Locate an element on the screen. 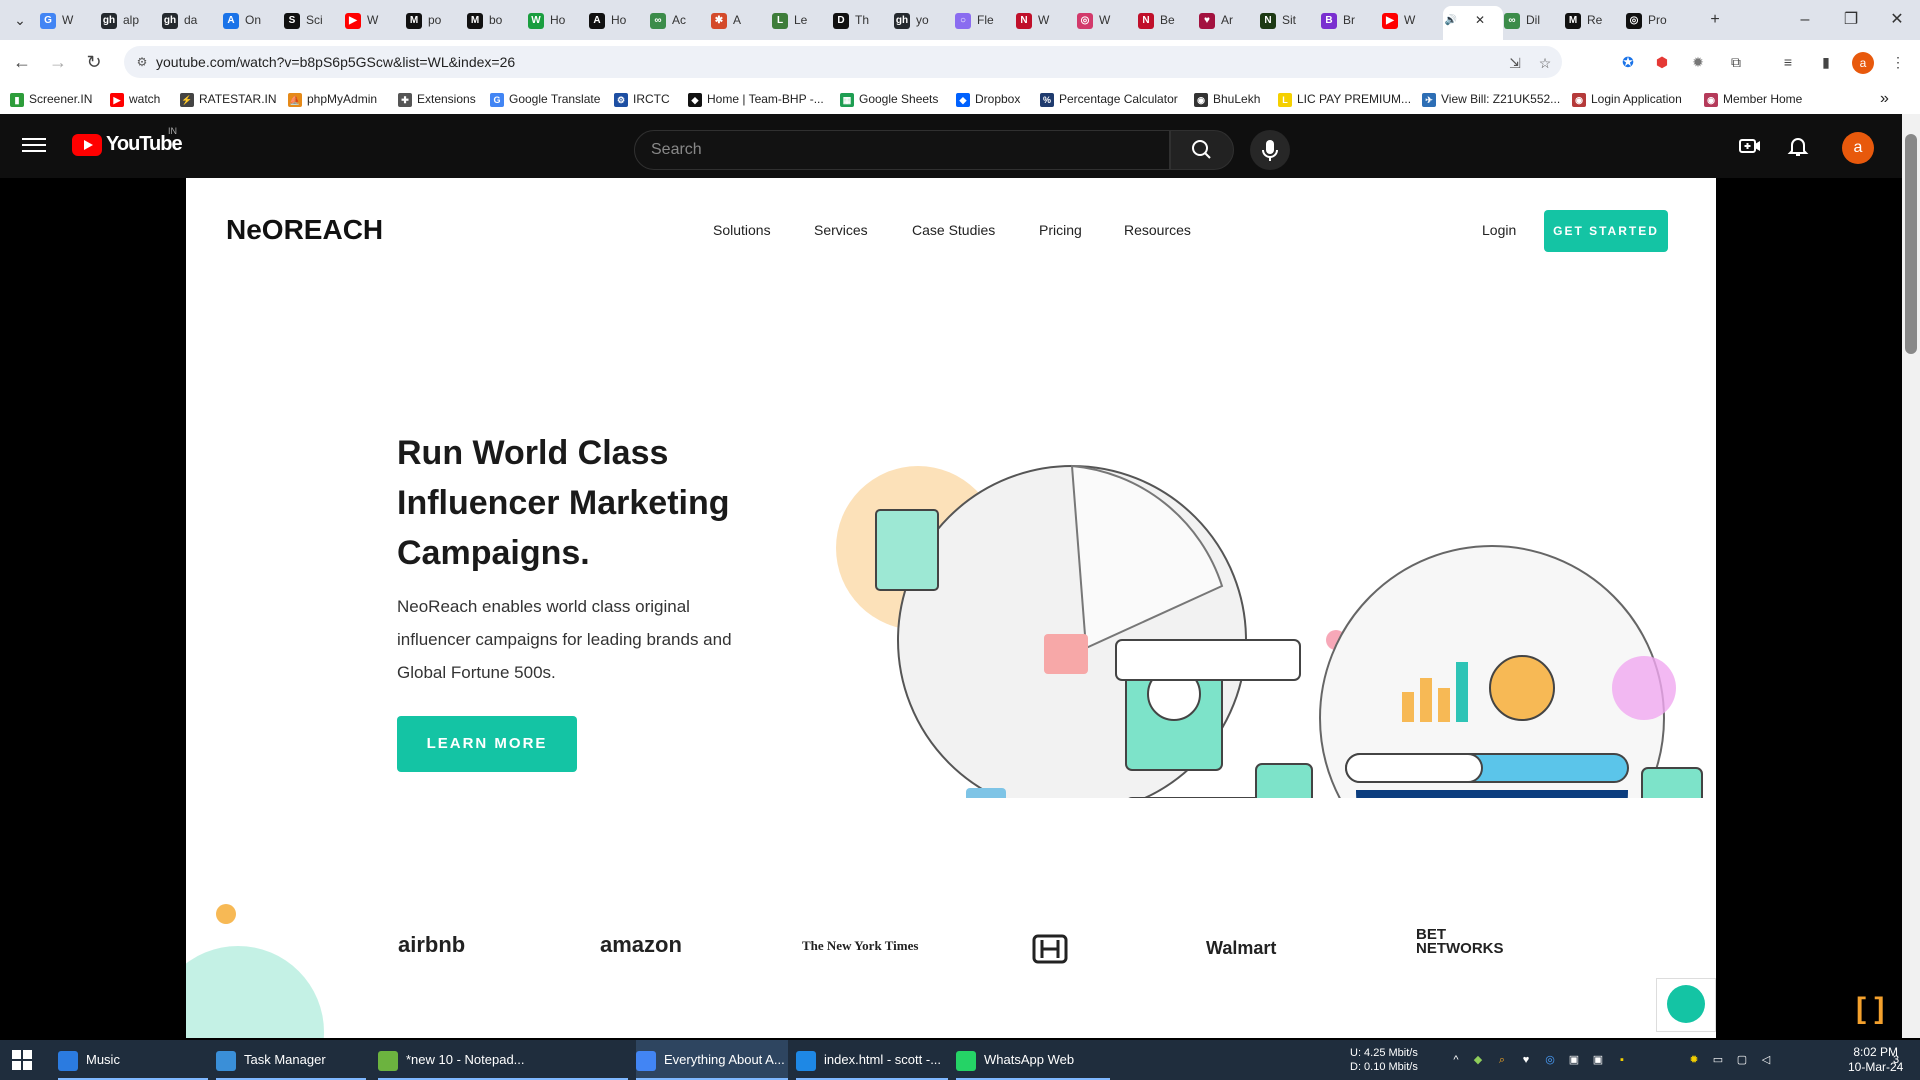  minimize-button: – is located at coordinates (1805, 20).